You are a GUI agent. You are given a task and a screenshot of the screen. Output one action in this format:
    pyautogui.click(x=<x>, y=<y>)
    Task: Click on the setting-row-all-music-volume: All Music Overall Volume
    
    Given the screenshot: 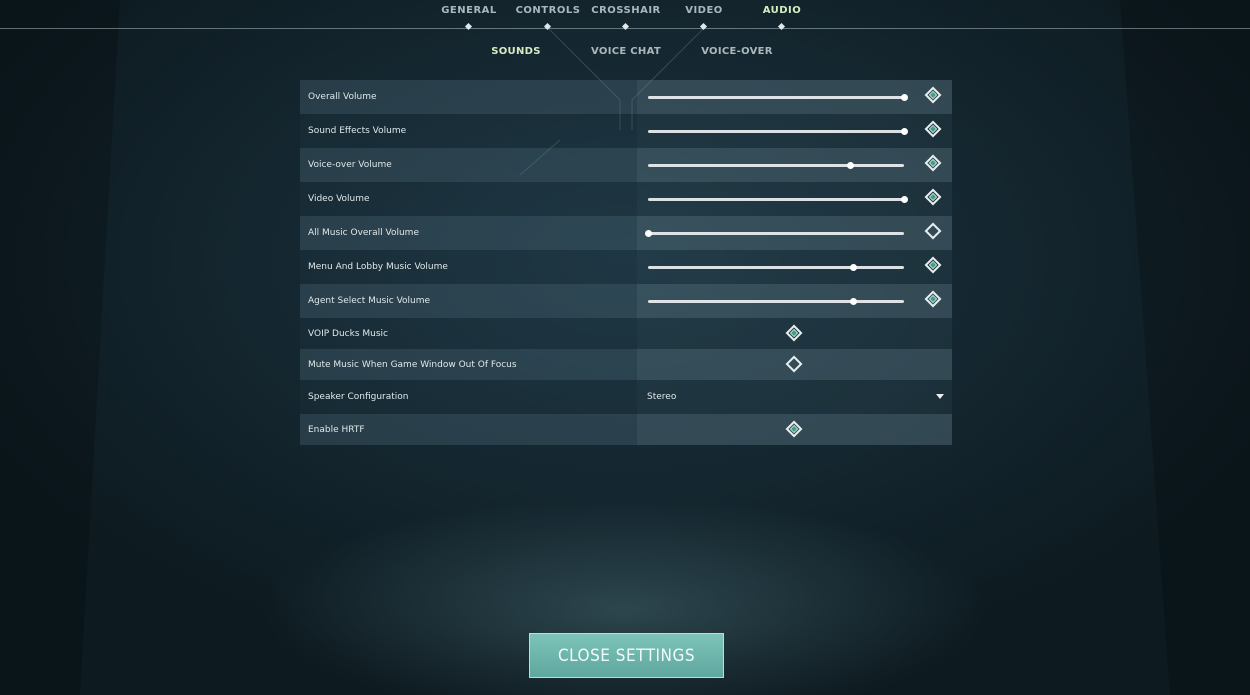 What is the action you would take?
    pyautogui.click(x=626, y=233)
    